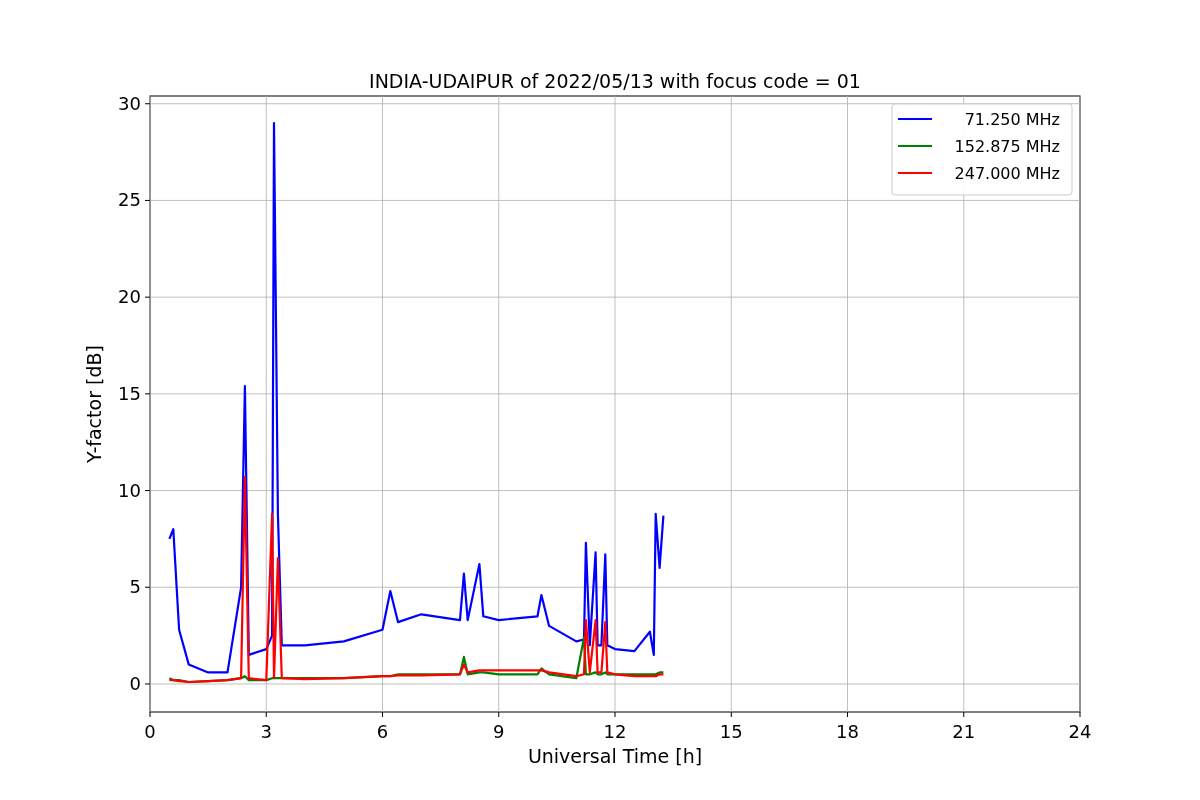  What do you see at coordinates (499, 731) in the screenshot?
I see `x-tick-label: 9` at bounding box center [499, 731].